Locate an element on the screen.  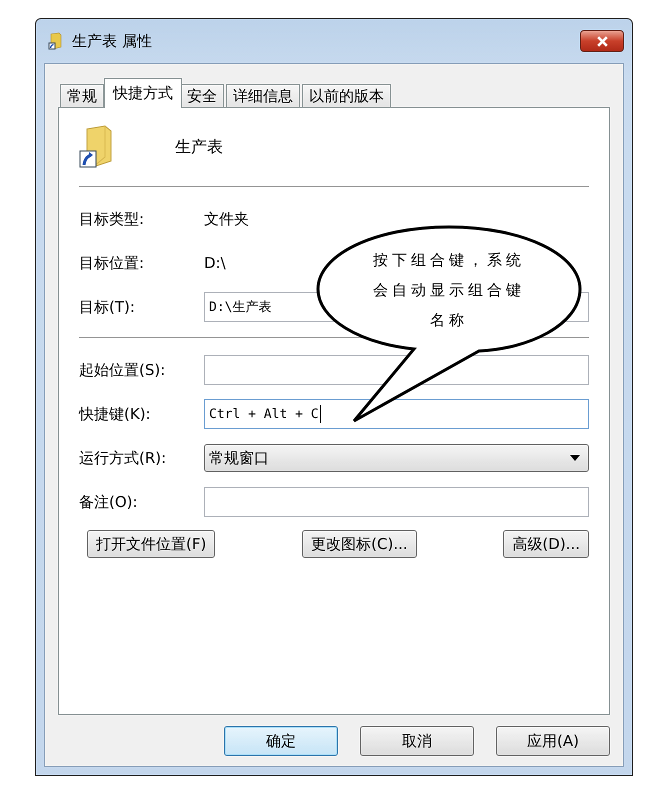
field-label: 目标类型: is located at coordinates (112, 219).